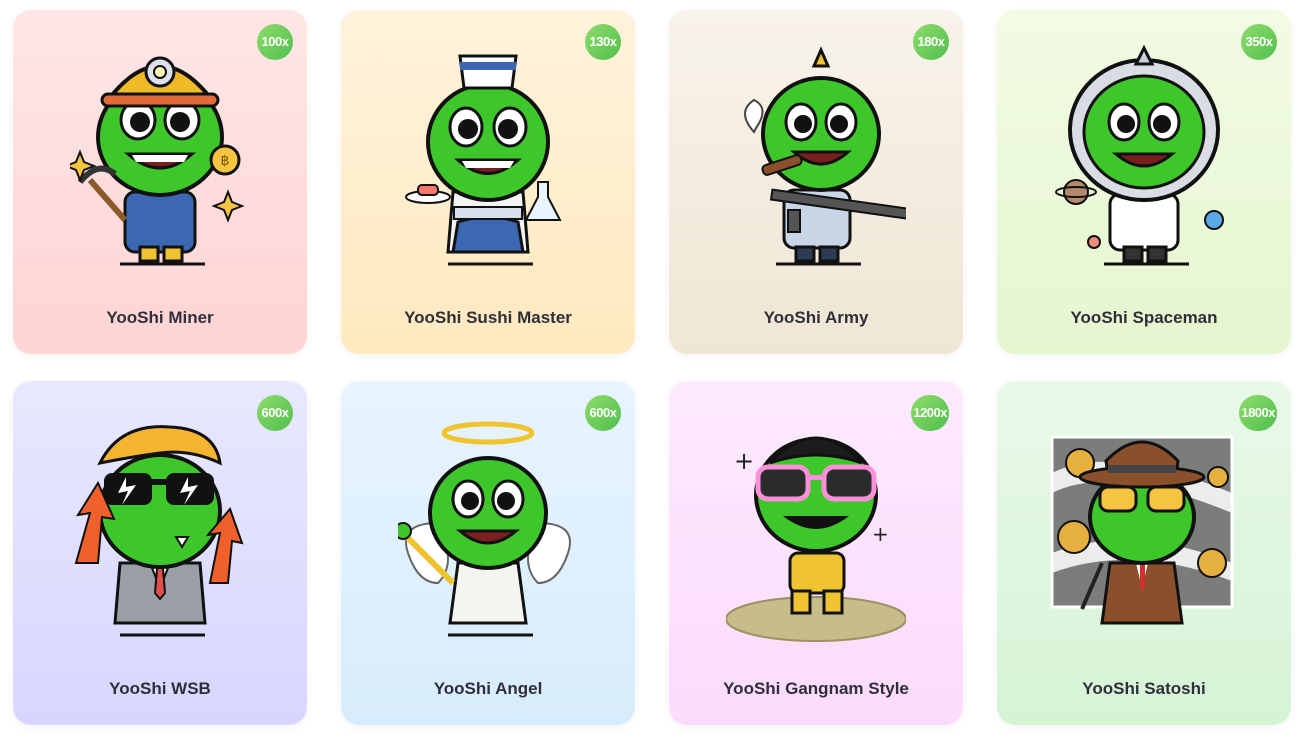 The height and width of the screenshot is (740, 1310). What do you see at coordinates (160, 82) in the screenshot?
I see `miner-helmet-icon` at bounding box center [160, 82].